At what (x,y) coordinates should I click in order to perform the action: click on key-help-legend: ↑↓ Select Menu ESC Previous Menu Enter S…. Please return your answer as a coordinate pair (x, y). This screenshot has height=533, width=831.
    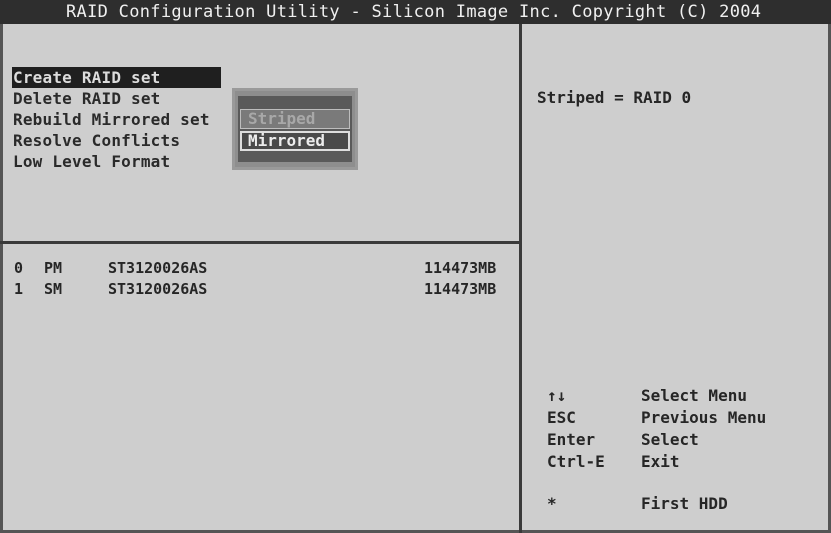
    Looking at the image, I should click on (682, 450).